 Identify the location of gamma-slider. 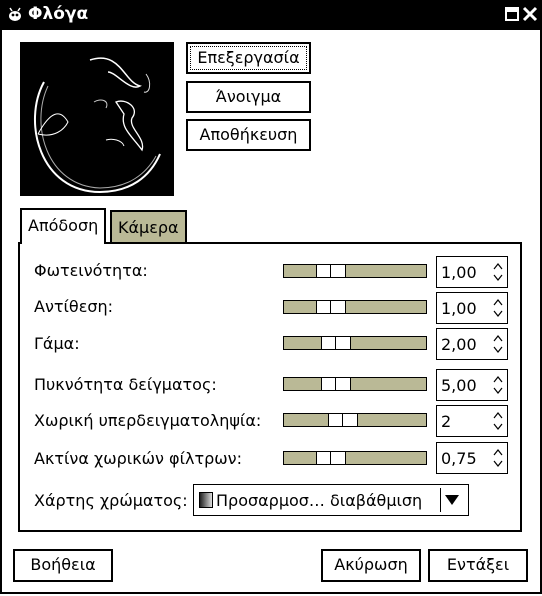
(355, 343).